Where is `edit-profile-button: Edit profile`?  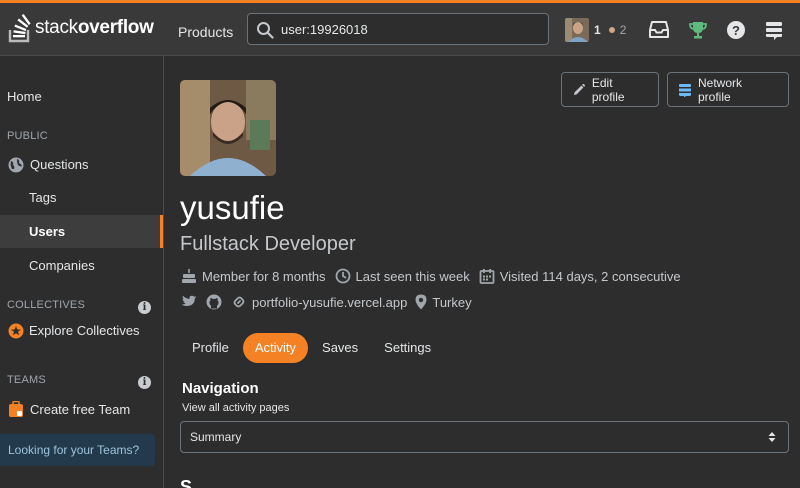
edit-profile-button: Edit profile is located at coordinates (610, 89).